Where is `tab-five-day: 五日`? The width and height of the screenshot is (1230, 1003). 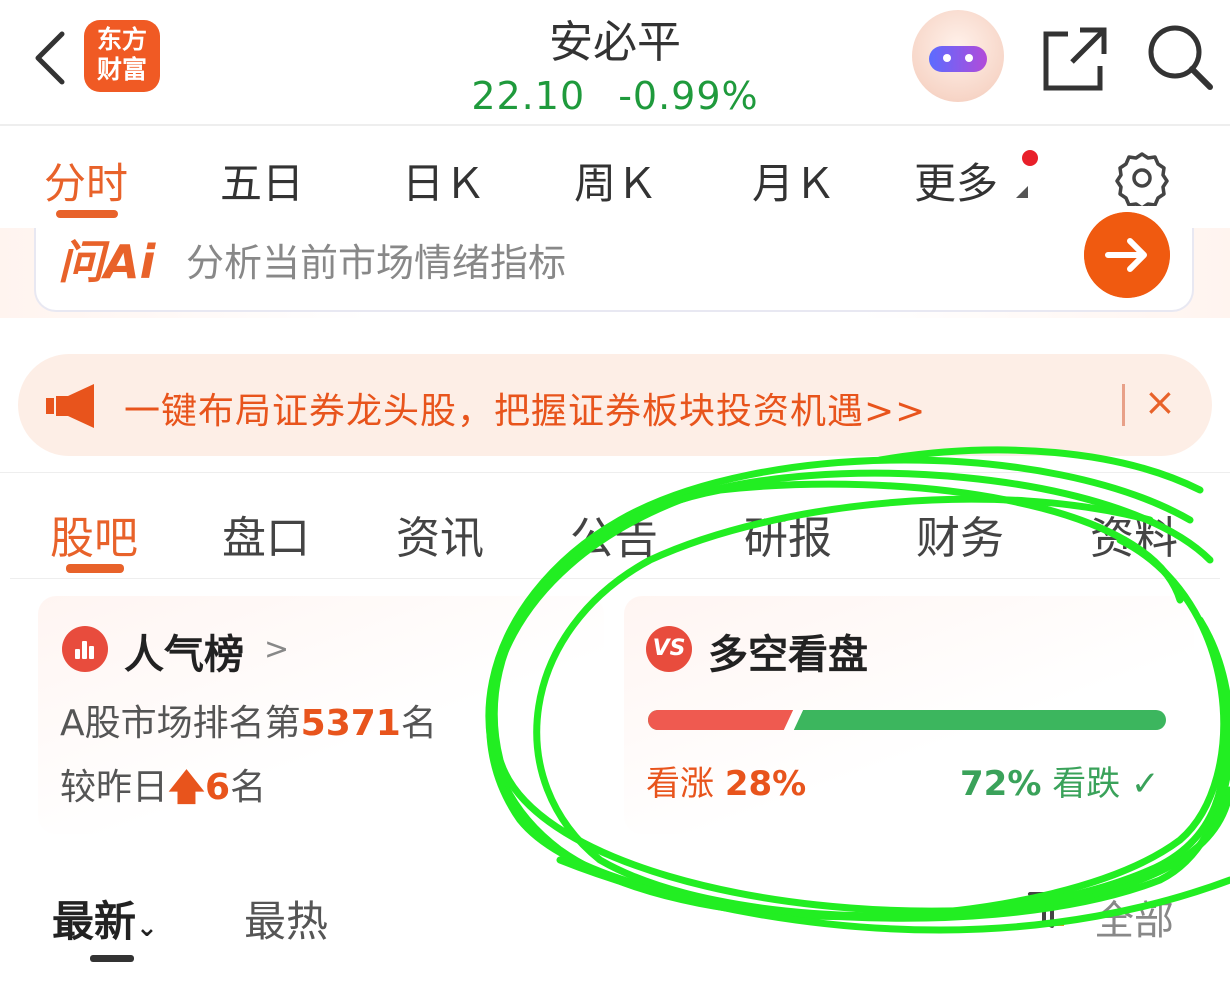
tab-five-day: 五日 is located at coordinates (262, 180).